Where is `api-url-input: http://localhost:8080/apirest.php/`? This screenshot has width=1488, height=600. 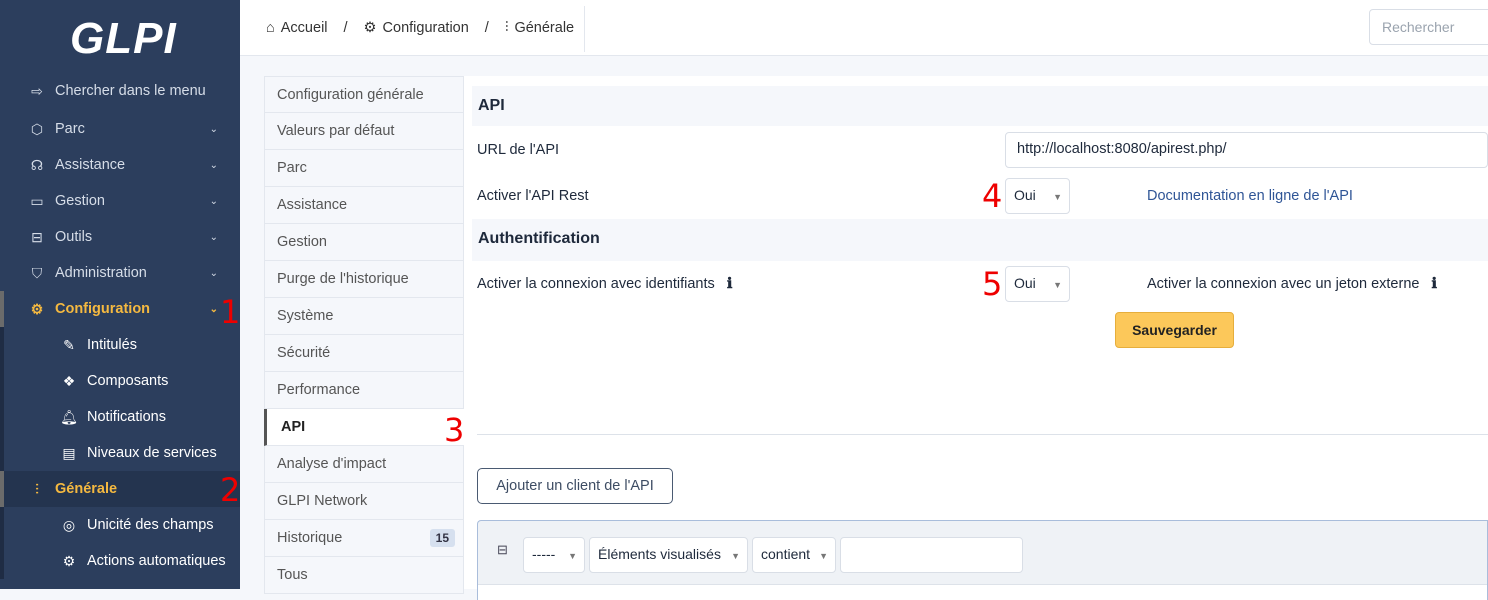 api-url-input: http://localhost:8080/apirest.php/ is located at coordinates (1246, 150).